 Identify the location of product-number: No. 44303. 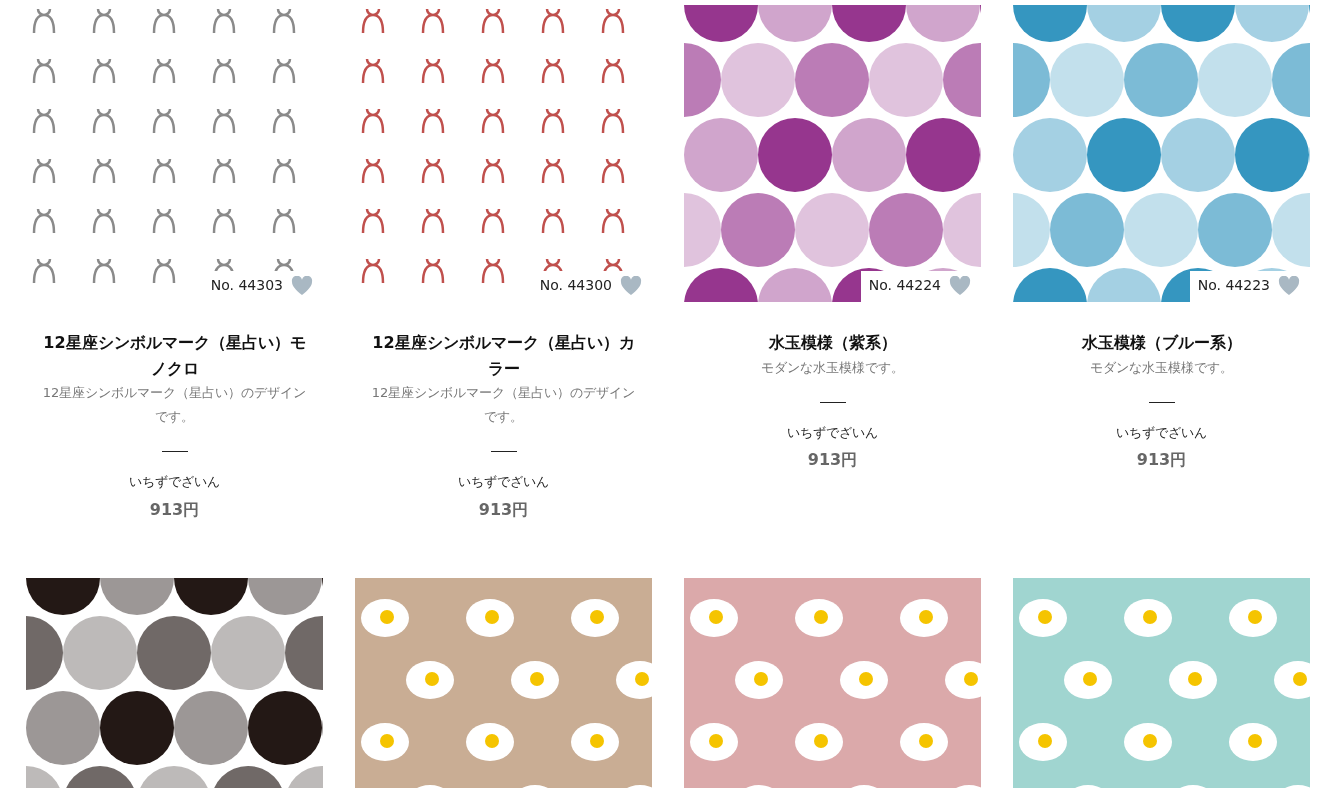
(246, 285).